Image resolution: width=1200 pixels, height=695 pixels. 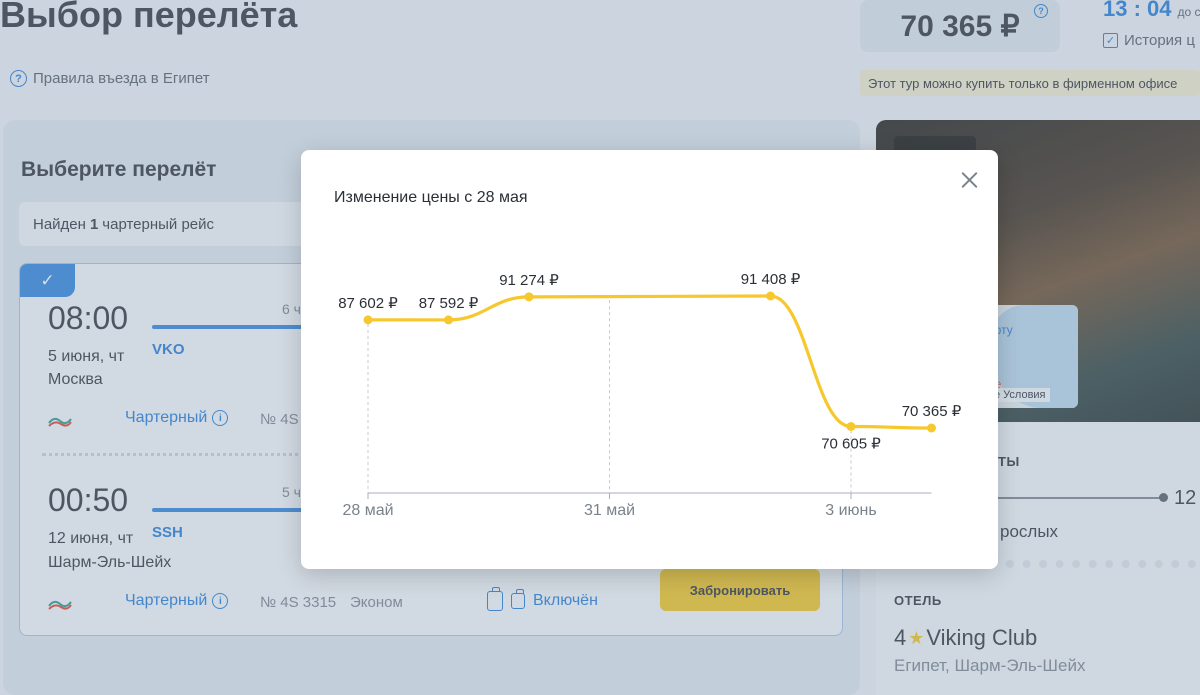 I want to click on x-tick-label: 28 май, so click(x=367, y=510).